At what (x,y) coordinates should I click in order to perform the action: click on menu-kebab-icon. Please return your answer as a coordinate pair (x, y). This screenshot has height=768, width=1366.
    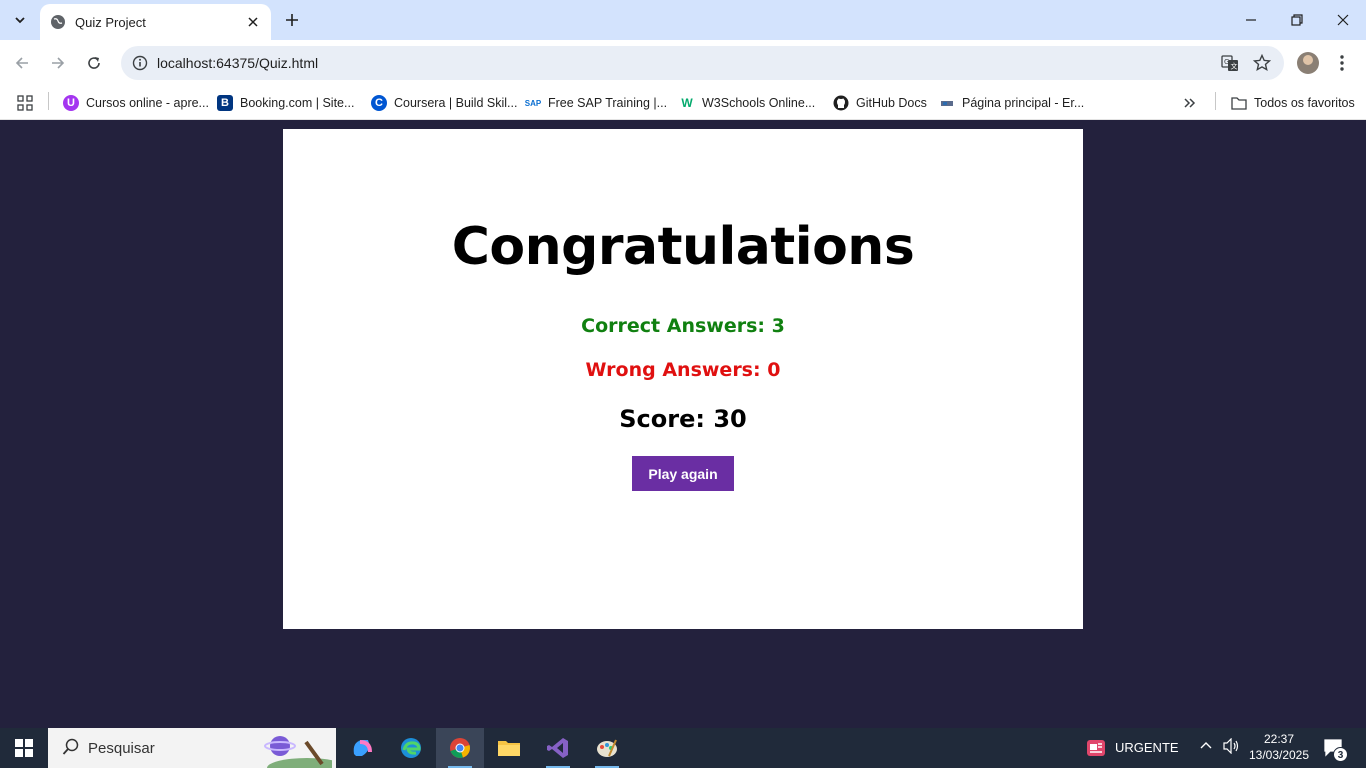
    Looking at the image, I should click on (1342, 63).